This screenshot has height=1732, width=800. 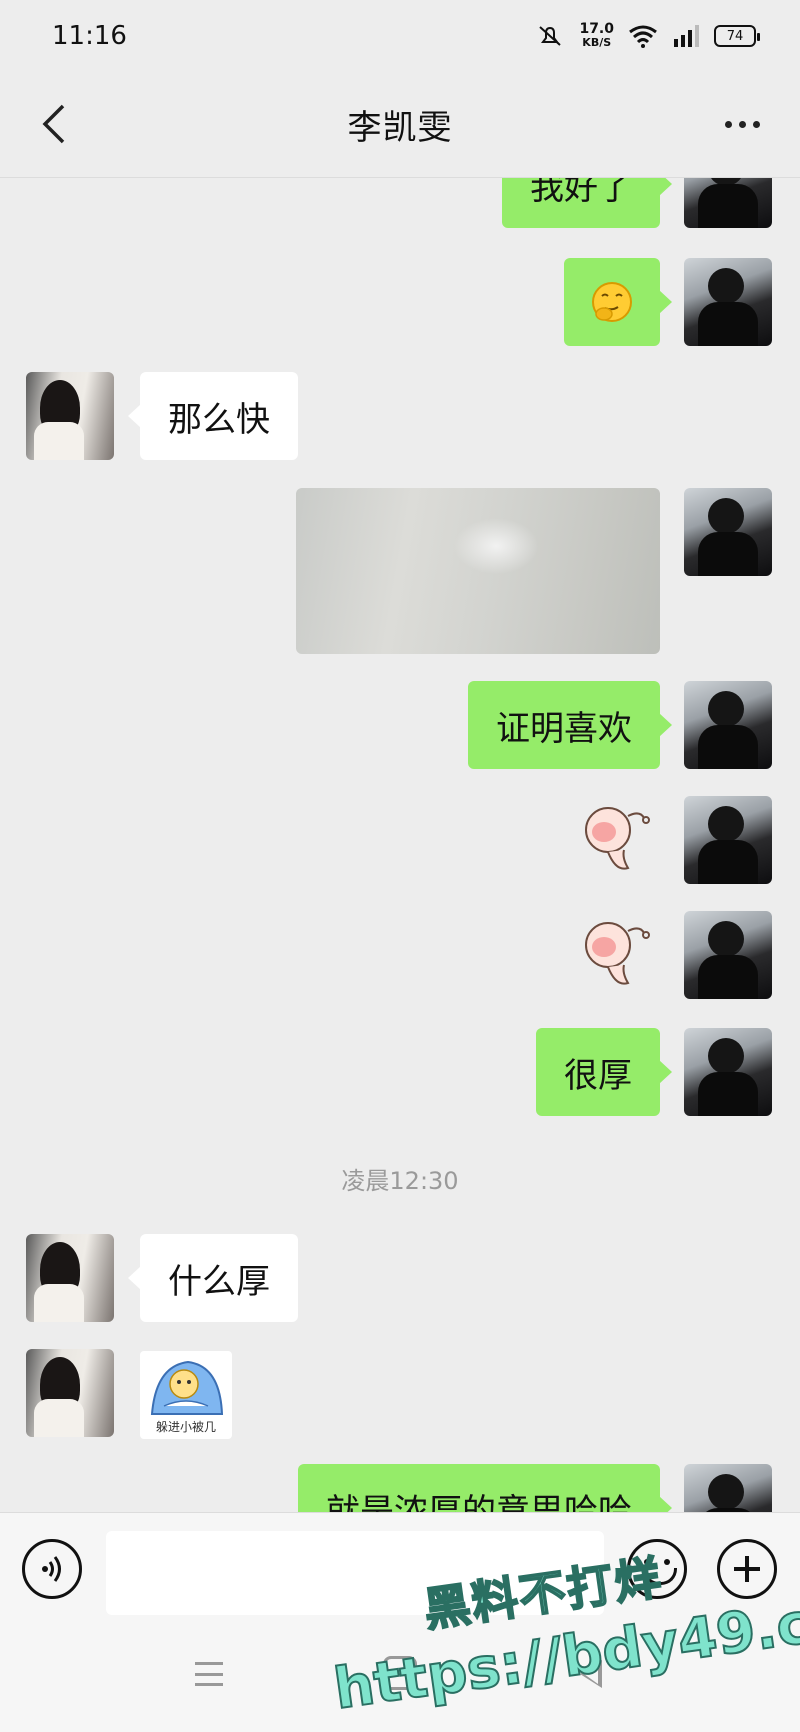 I want to click on recent-apps-icon, so click(x=209, y=1674).